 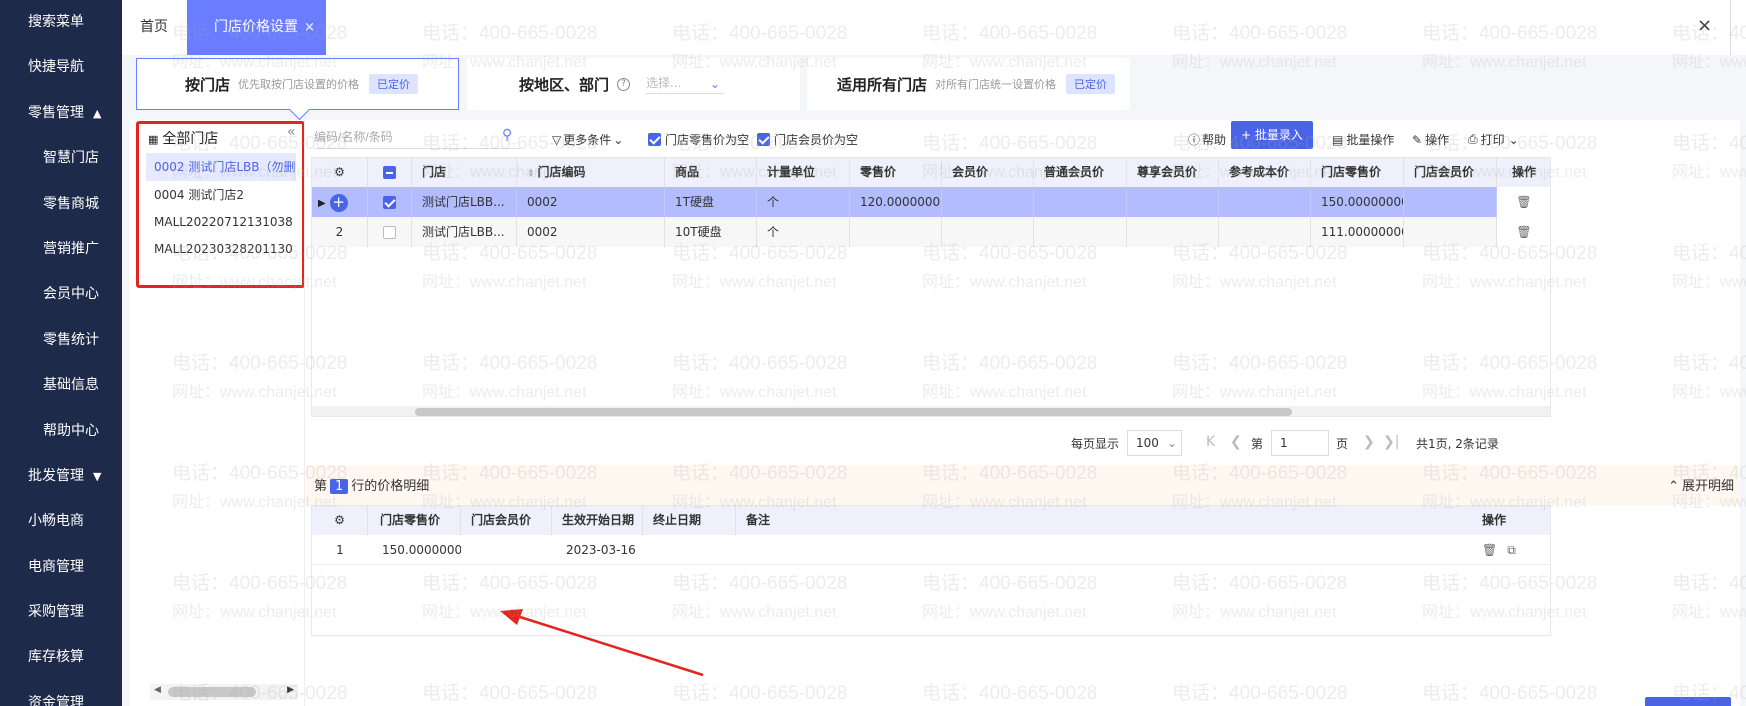 I want to click on header-start-date: 生效开始日期, so click(x=597, y=520).